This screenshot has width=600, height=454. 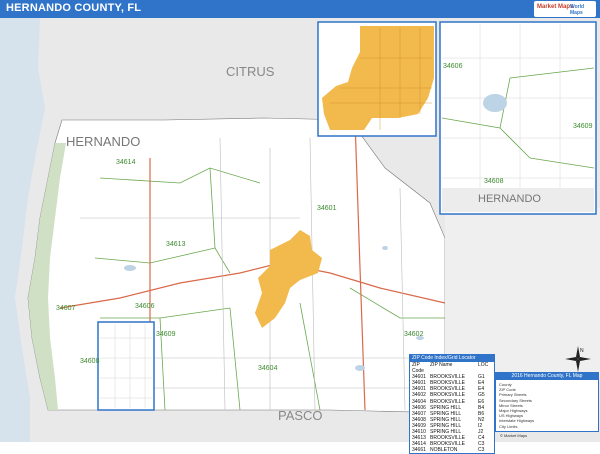 What do you see at coordinates (481, 450) in the screenshot?
I see `zip-table-cell: C3` at bounding box center [481, 450].